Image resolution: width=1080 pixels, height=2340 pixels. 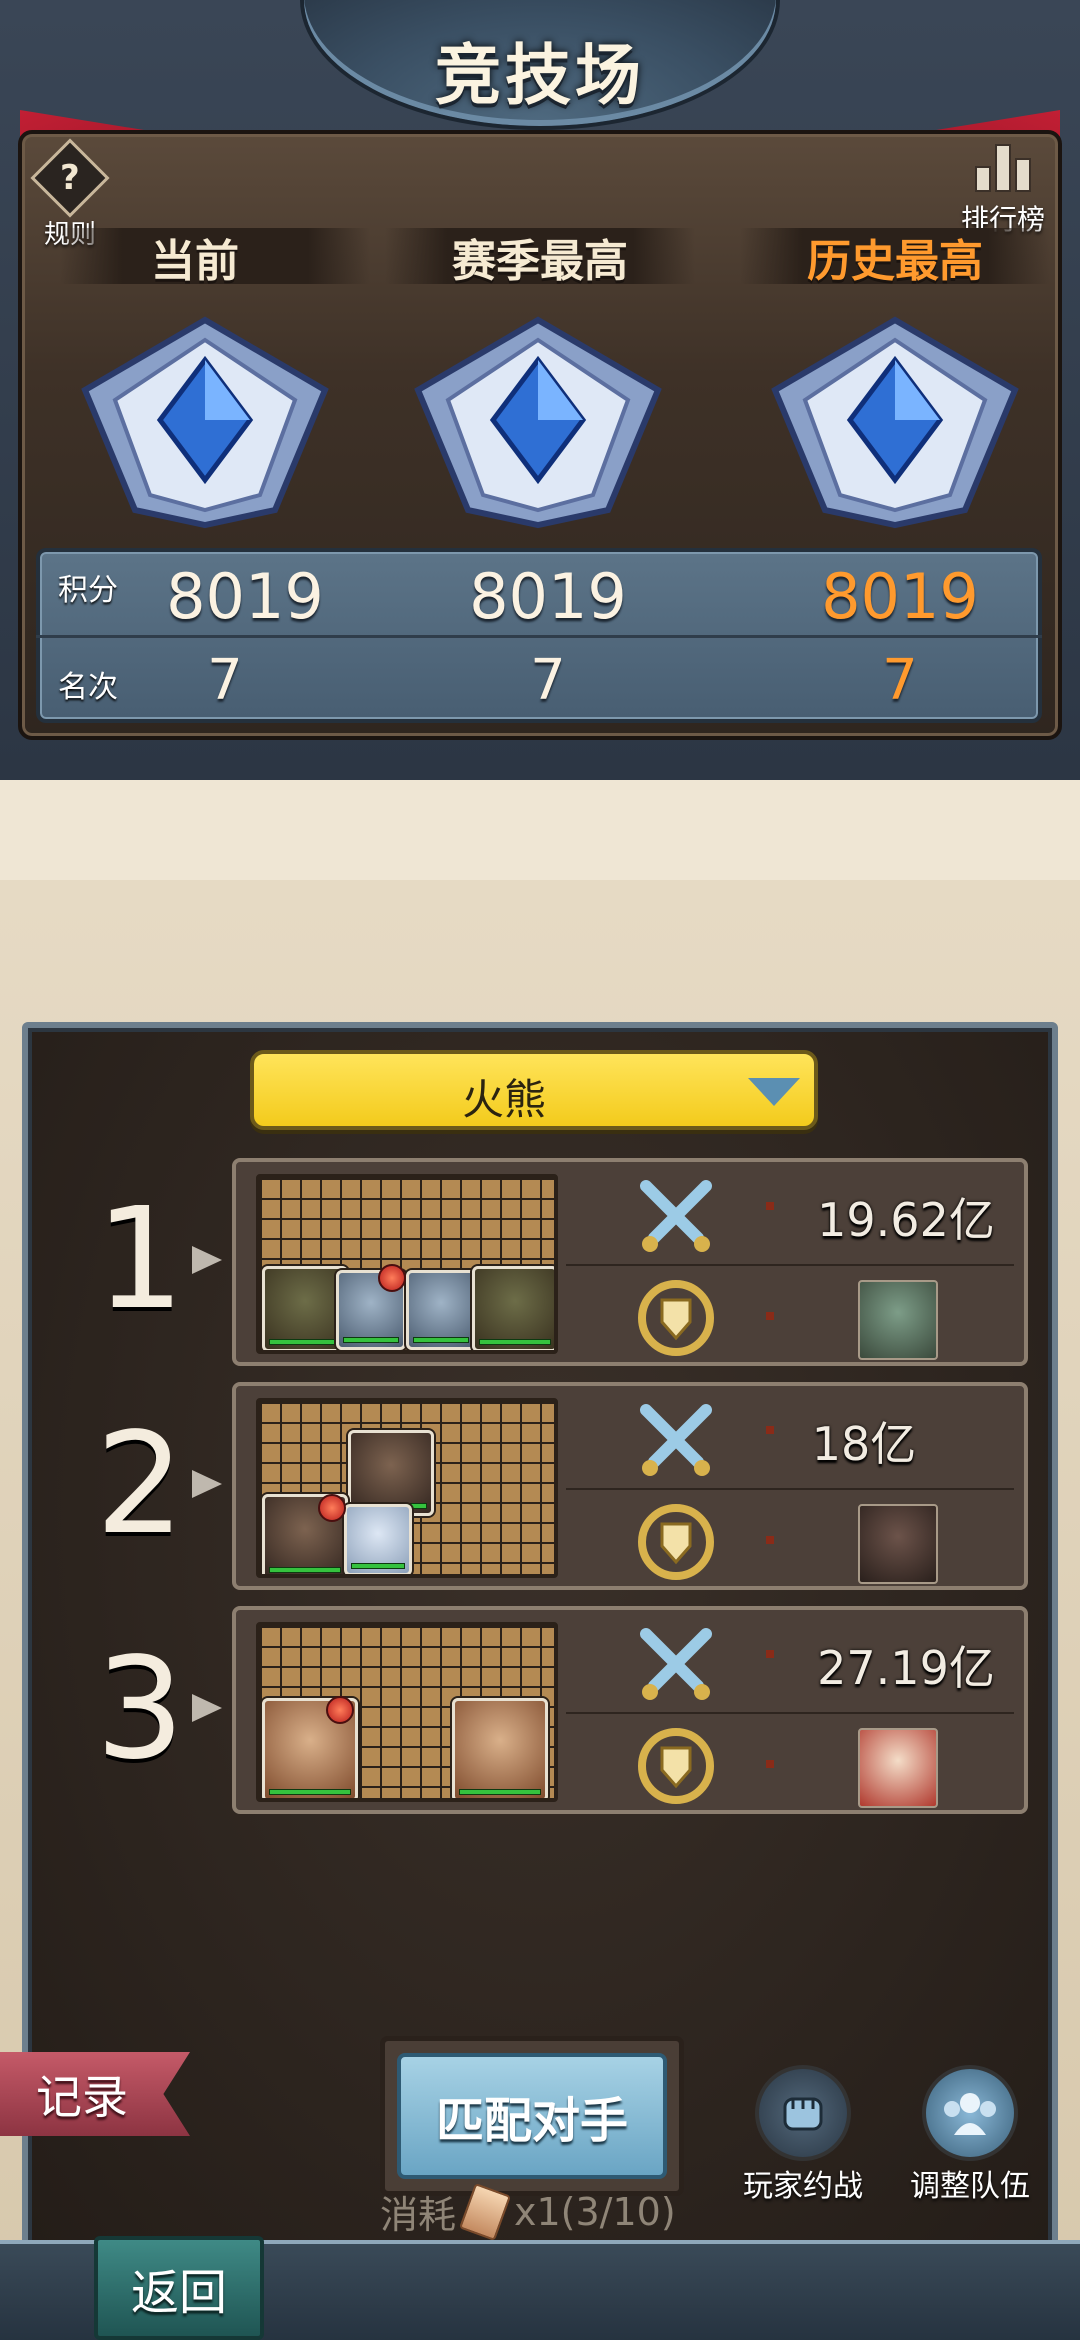 I want to click on ticket-icon, so click(x=485, y=2211).